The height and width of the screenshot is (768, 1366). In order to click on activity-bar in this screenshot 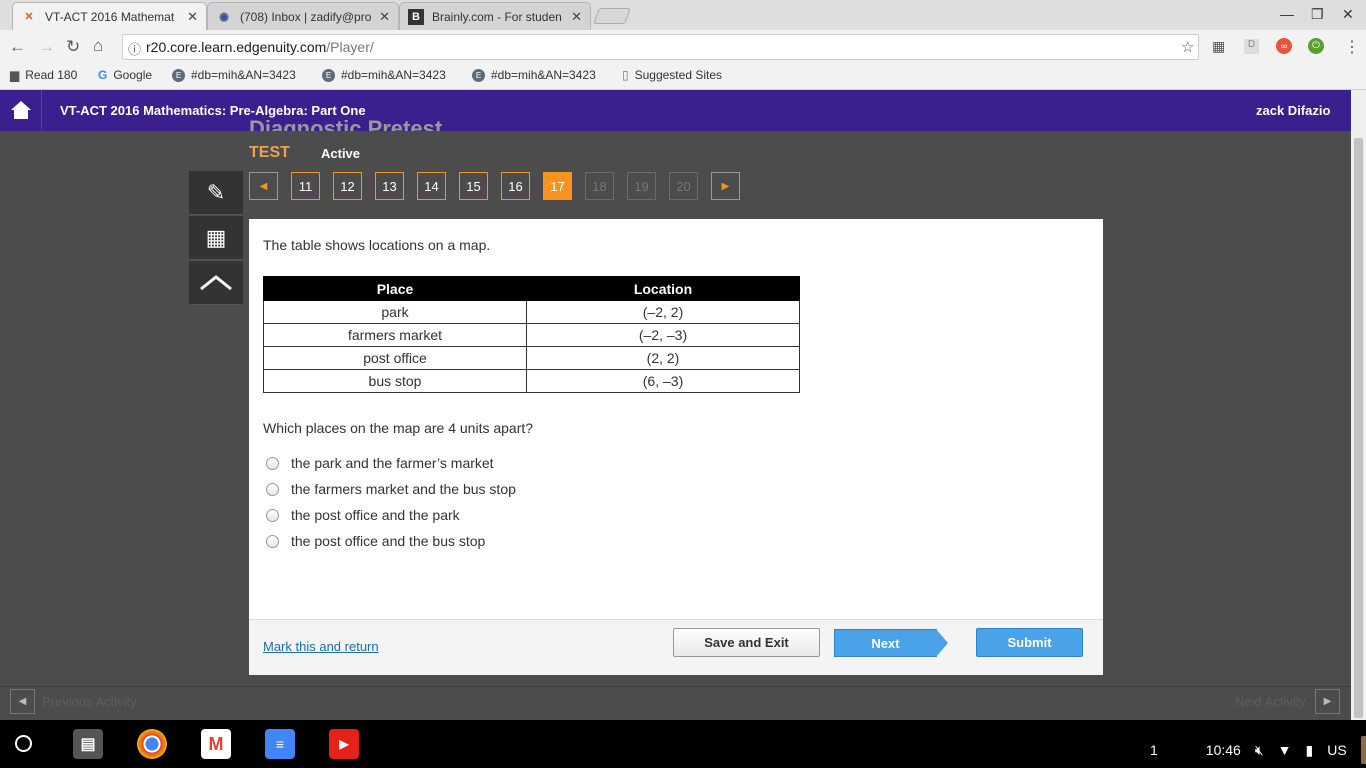, I will do `click(675, 703)`.